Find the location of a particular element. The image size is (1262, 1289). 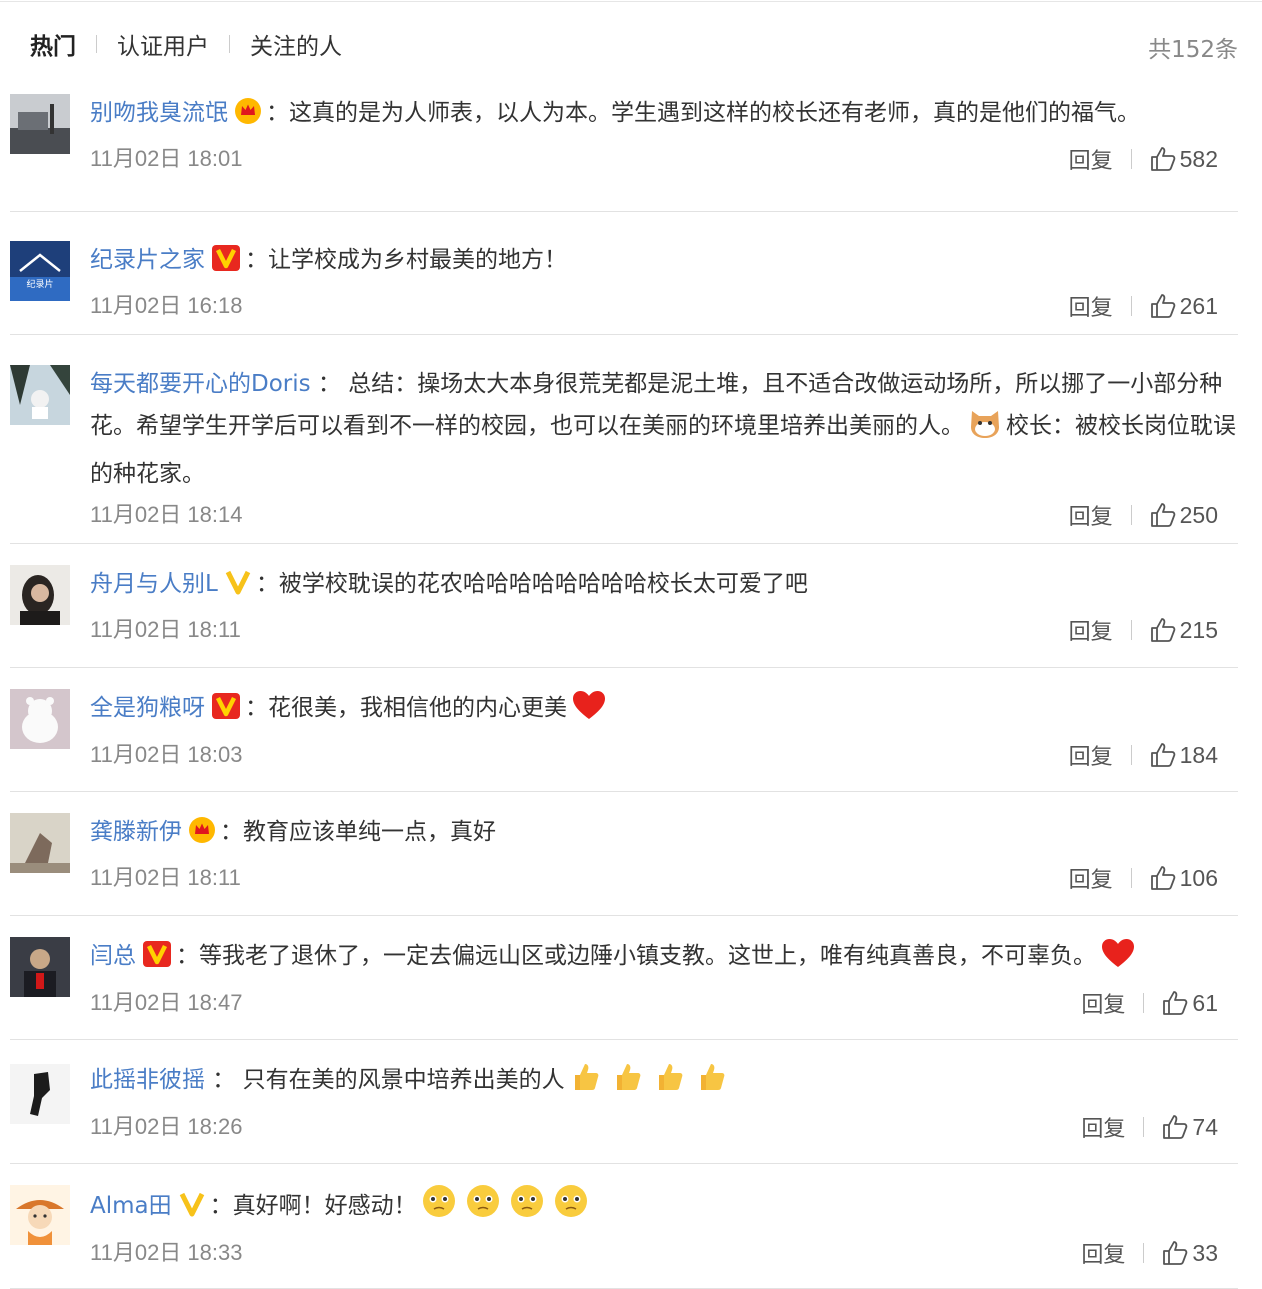

username: 此摇非彼摇 is located at coordinates (147, 1080).